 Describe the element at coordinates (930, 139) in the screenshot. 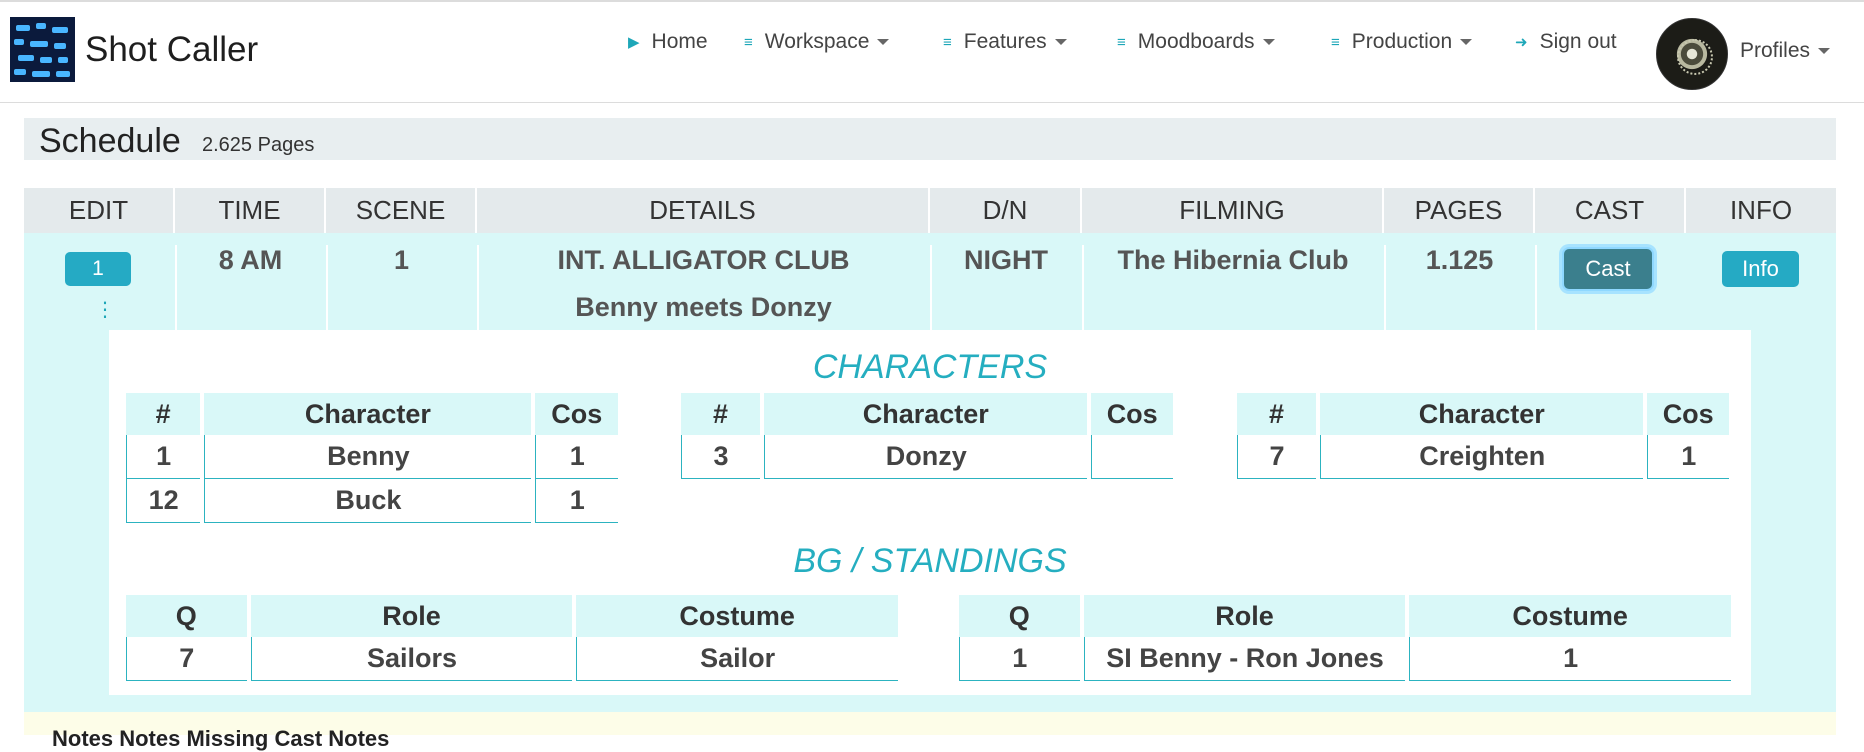

I see `schedule-header: Schedule 2.625 Pages` at that location.